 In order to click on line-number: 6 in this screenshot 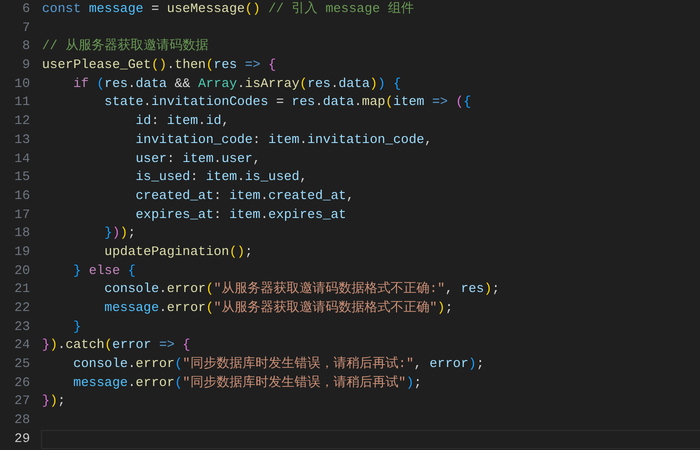, I will do `click(25, 9)`.